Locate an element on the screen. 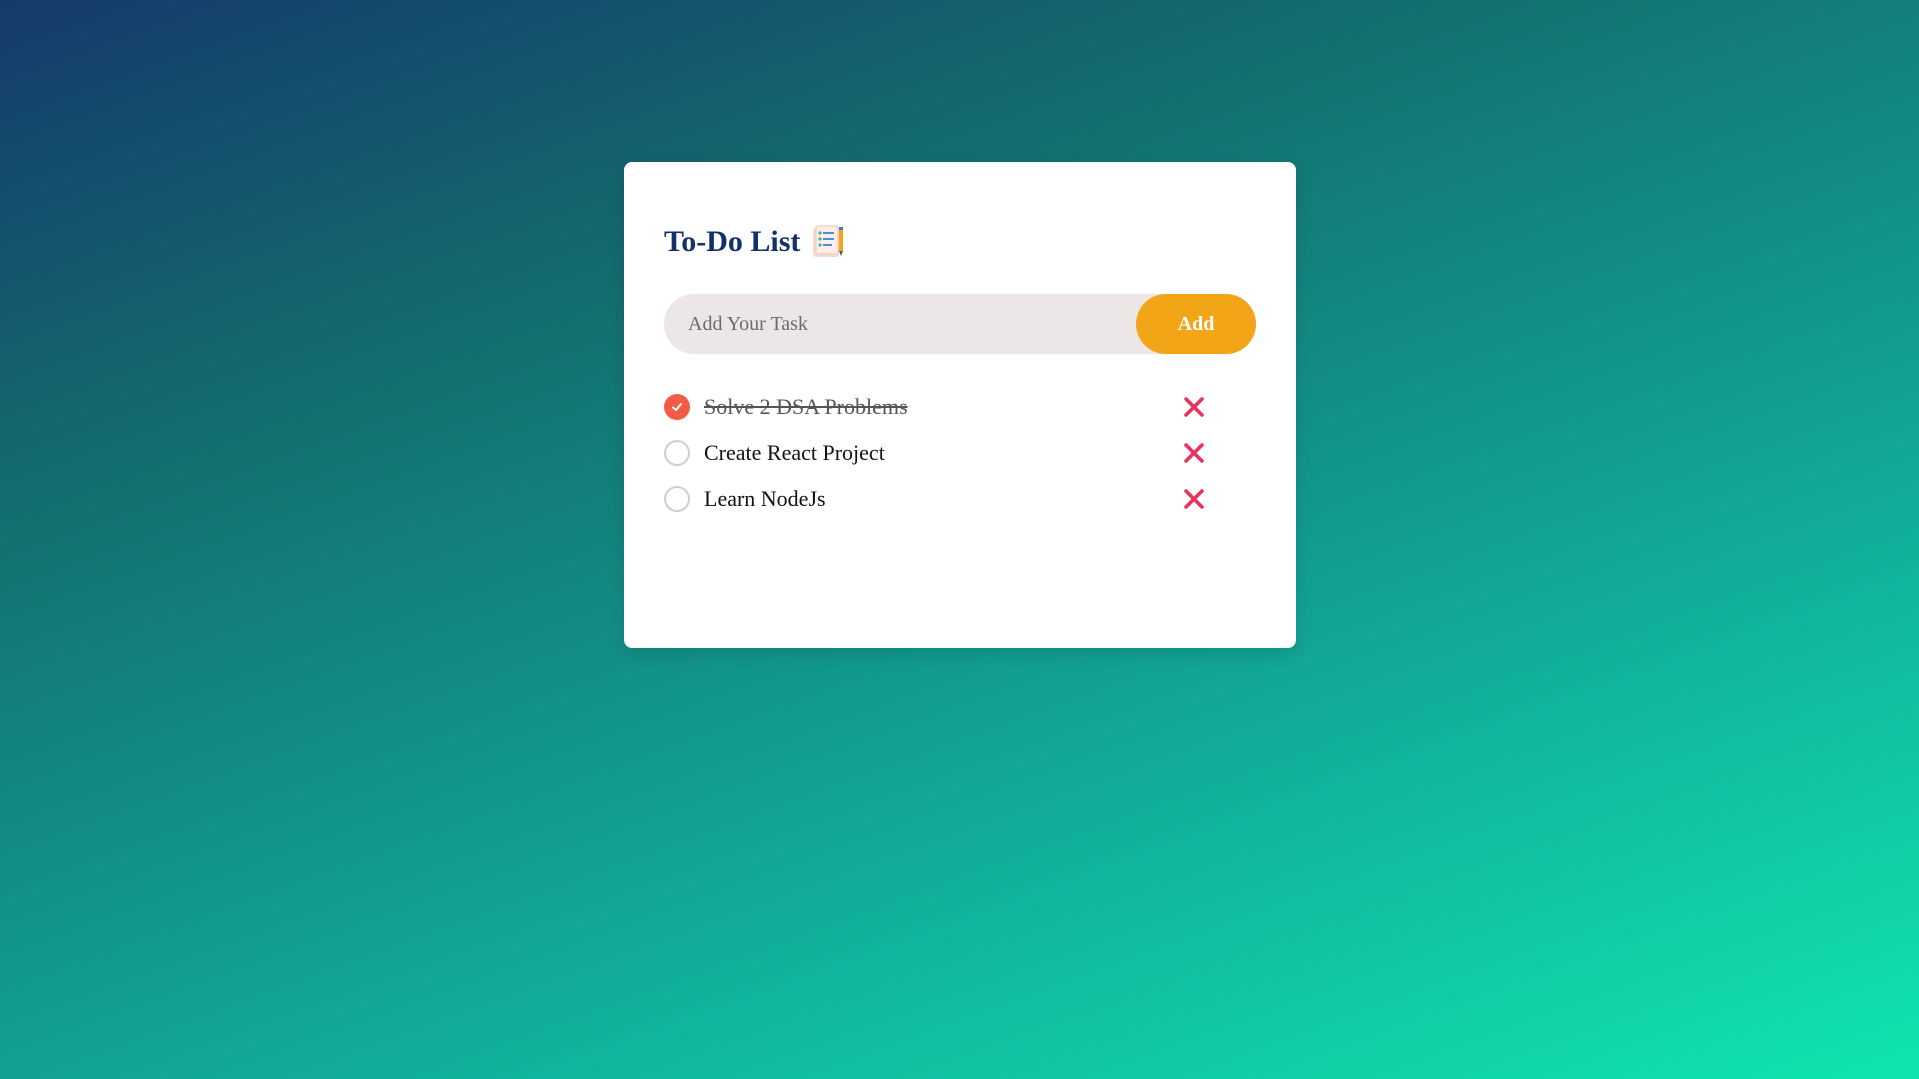 Image resolution: width=1919 pixels, height=1079 pixels. add-task-row: Add is located at coordinates (960, 324).